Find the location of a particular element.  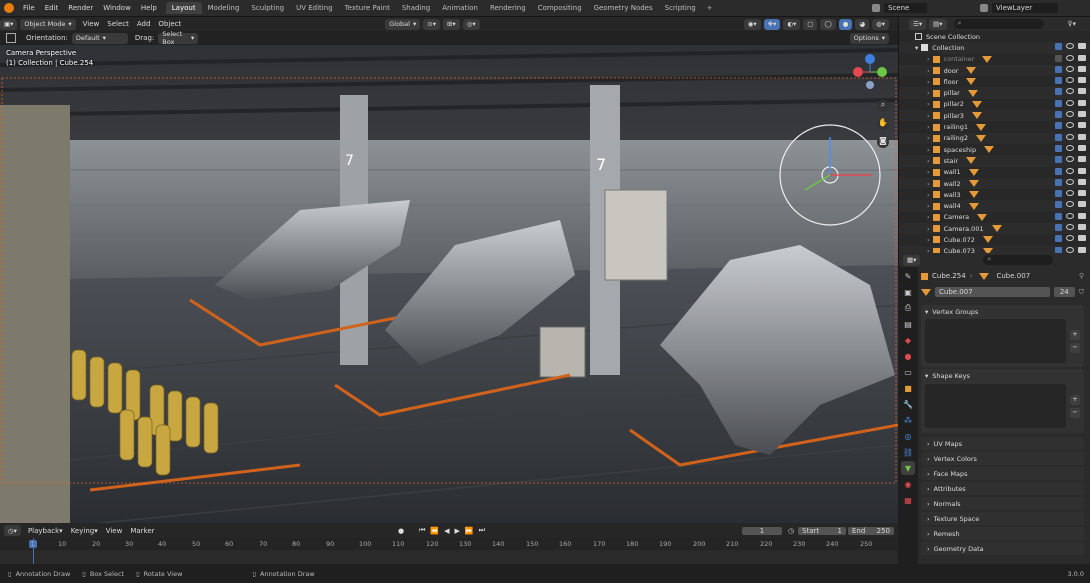

outliner-item: › Camera is located at coordinates (994, 217).